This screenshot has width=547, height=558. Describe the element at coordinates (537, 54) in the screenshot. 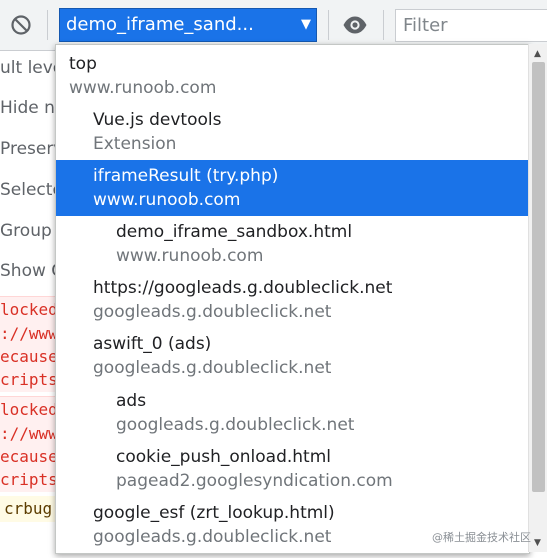

I see `scroll-up-arrow-icon: ▲` at that location.